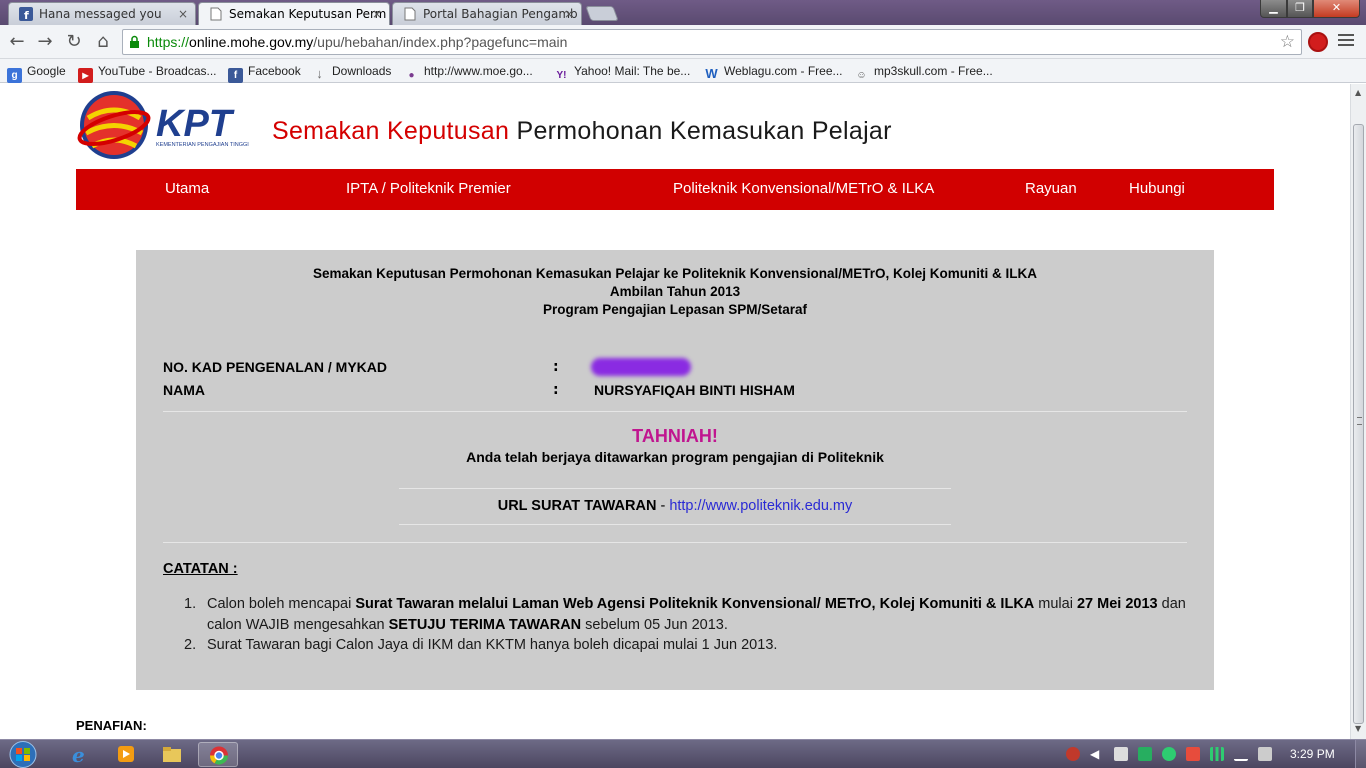  What do you see at coordinates (1273, 9) in the screenshot?
I see `minimize-button: ▁` at bounding box center [1273, 9].